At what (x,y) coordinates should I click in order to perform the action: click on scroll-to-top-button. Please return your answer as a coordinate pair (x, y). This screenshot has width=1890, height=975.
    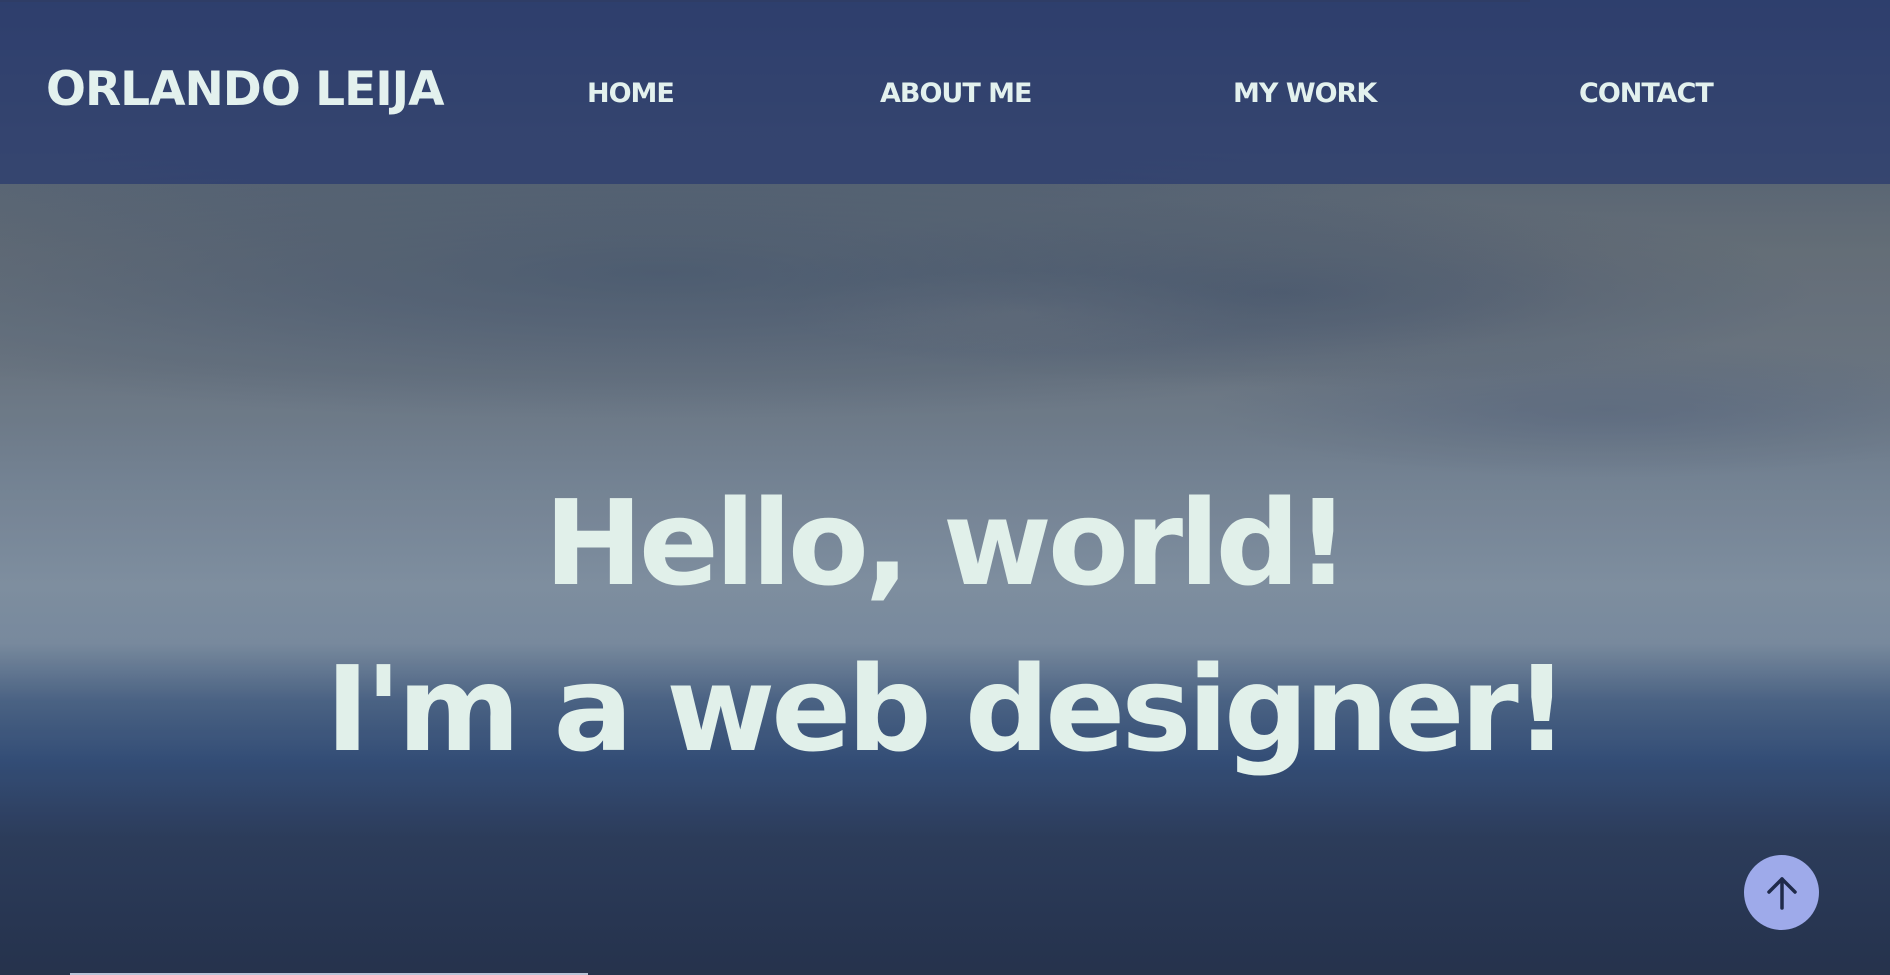
    Looking at the image, I should click on (1781, 892).